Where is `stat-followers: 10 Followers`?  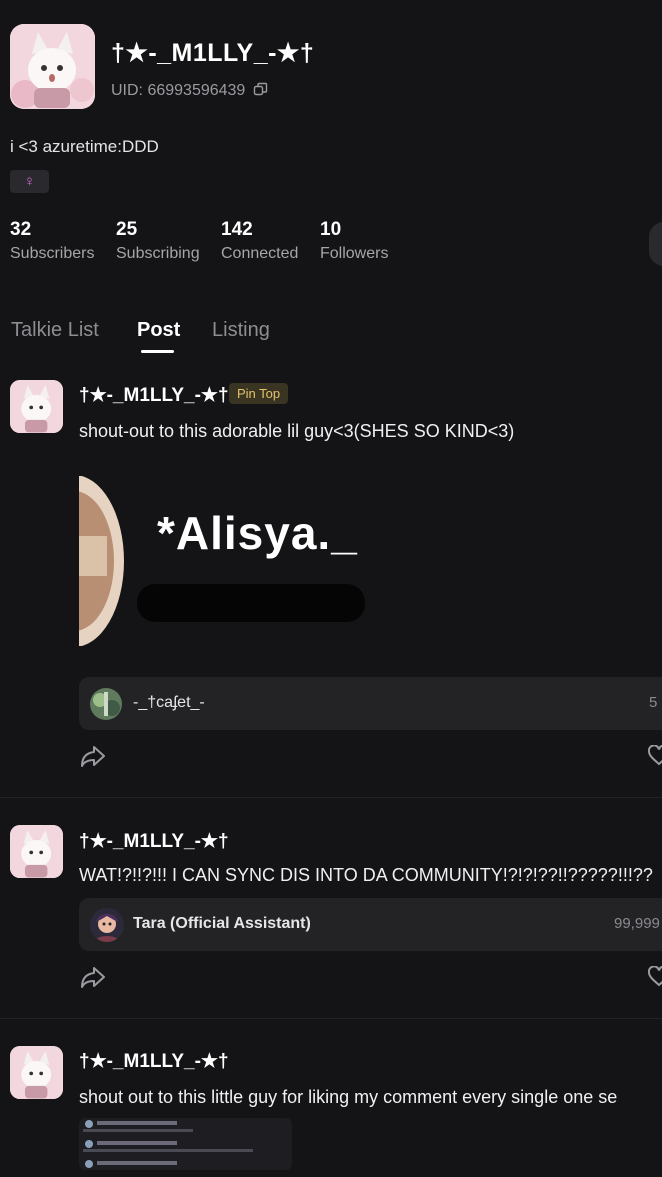 stat-followers: 10 Followers is located at coordinates (354, 241).